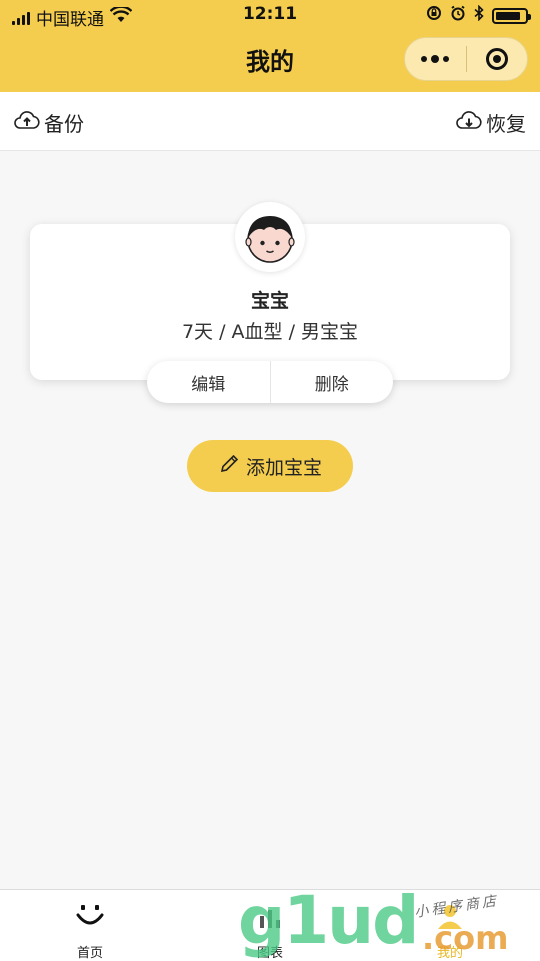 Image resolution: width=540 pixels, height=961 pixels. I want to click on baby-info: 7天 / A血型 / 男宝宝, so click(270, 332).